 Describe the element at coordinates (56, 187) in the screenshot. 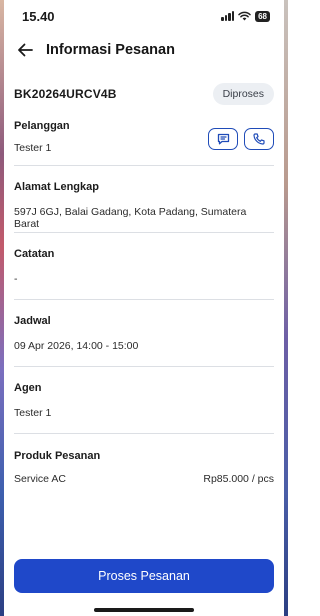

I see `address-label: Alamat Lengkap` at that location.